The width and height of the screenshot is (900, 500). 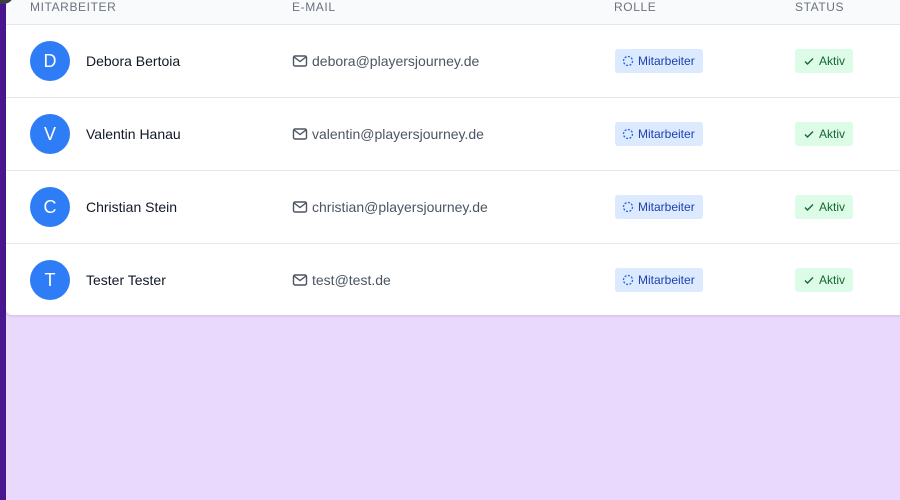 I want to click on email-text: christian@playersjourney.de, so click(x=400, y=207).